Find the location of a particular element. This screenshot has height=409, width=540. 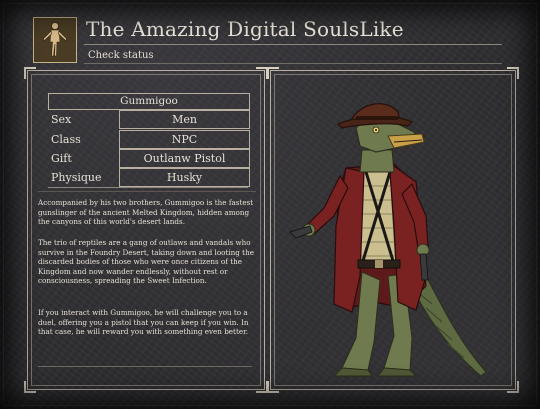

character-name: Gummigoo is located at coordinates (149, 101).